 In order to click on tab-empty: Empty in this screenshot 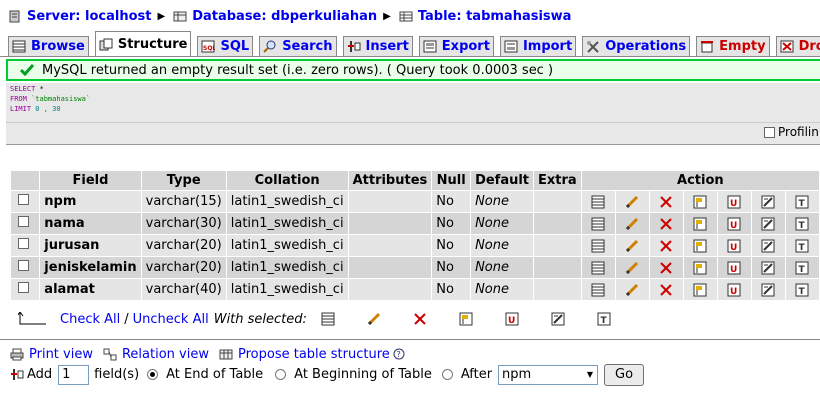, I will do `click(733, 46)`.